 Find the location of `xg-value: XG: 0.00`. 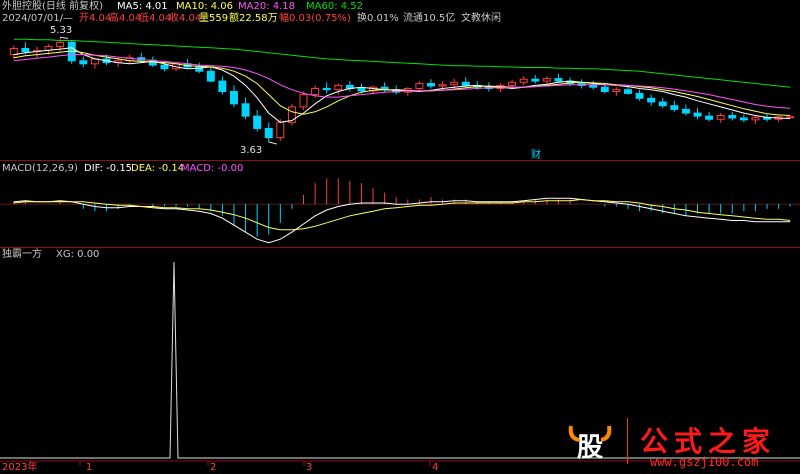

xg-value: XG: 0.00 is located at coordinates (78, 254).